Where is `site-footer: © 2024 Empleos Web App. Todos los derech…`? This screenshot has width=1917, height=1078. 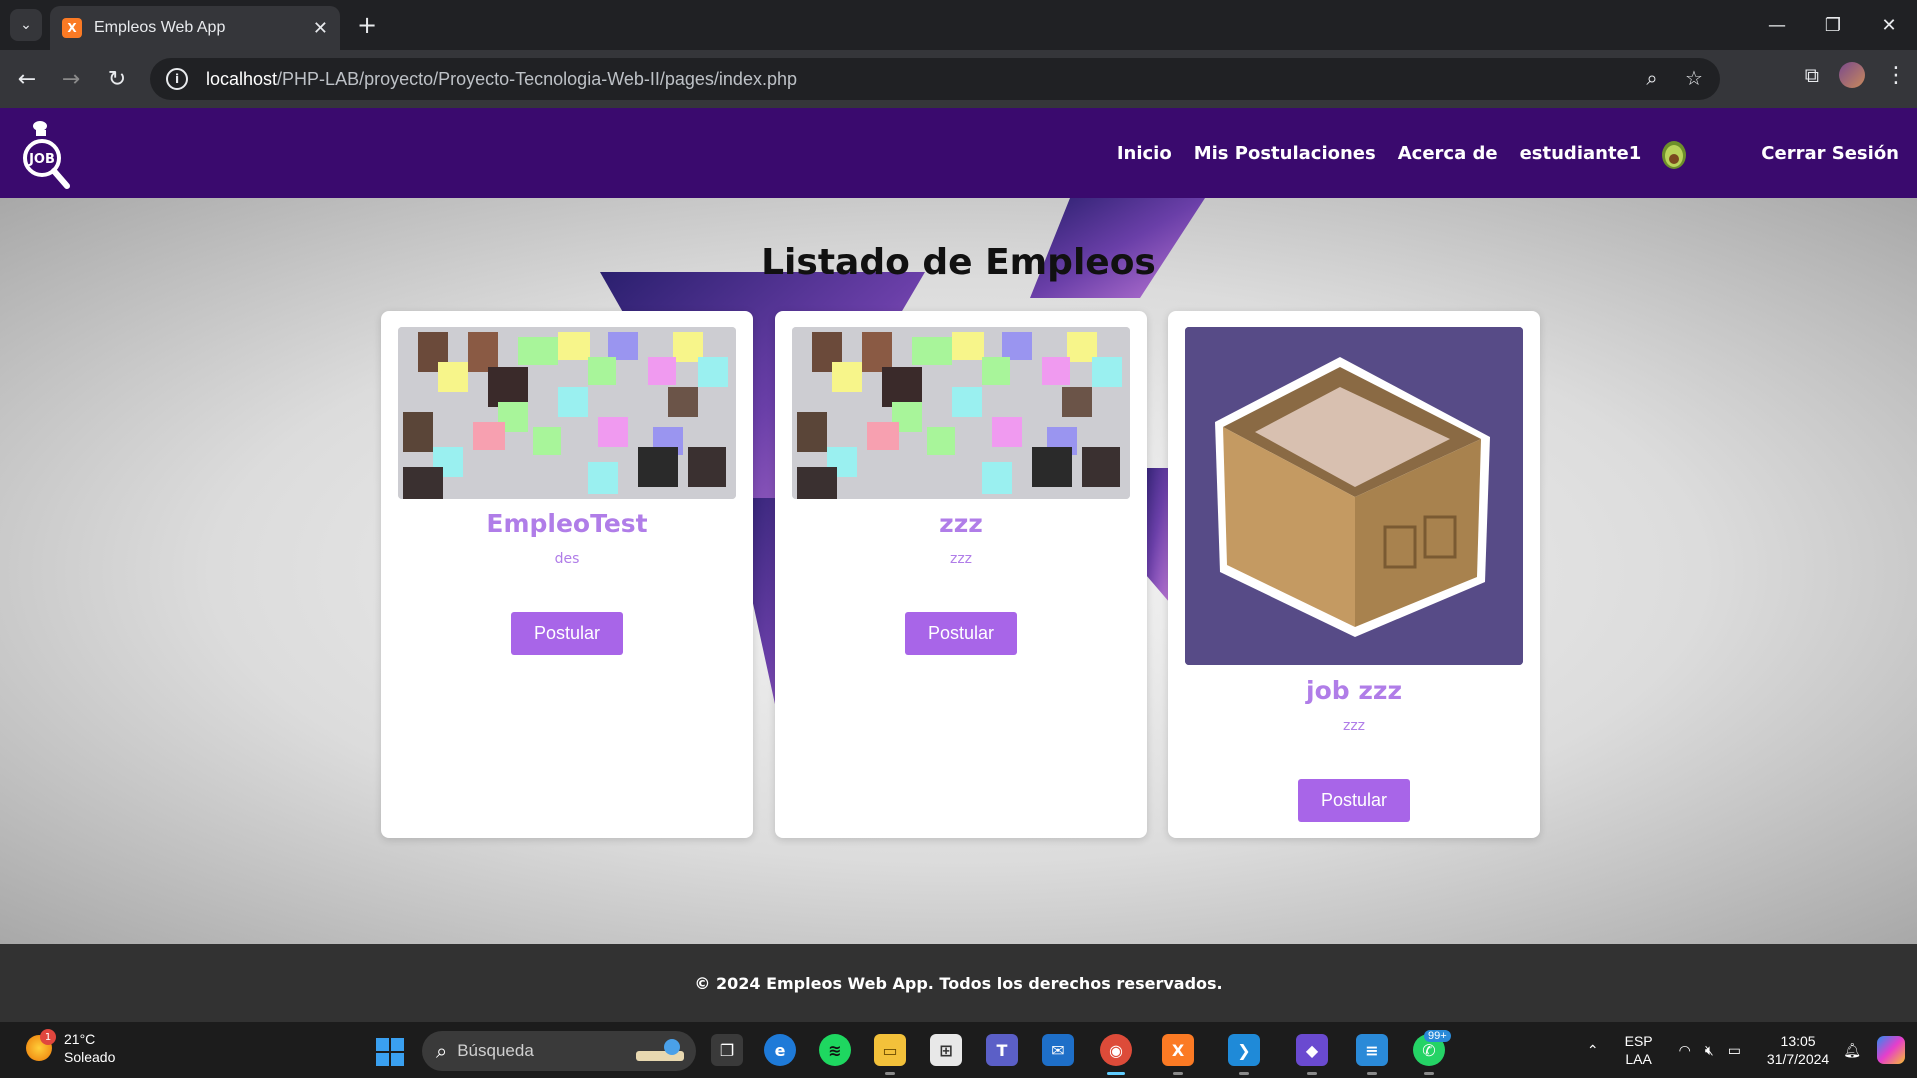
site-footer: © 2024 Empleos Web App. Todos los derech… is located at coordinates (958, 983).